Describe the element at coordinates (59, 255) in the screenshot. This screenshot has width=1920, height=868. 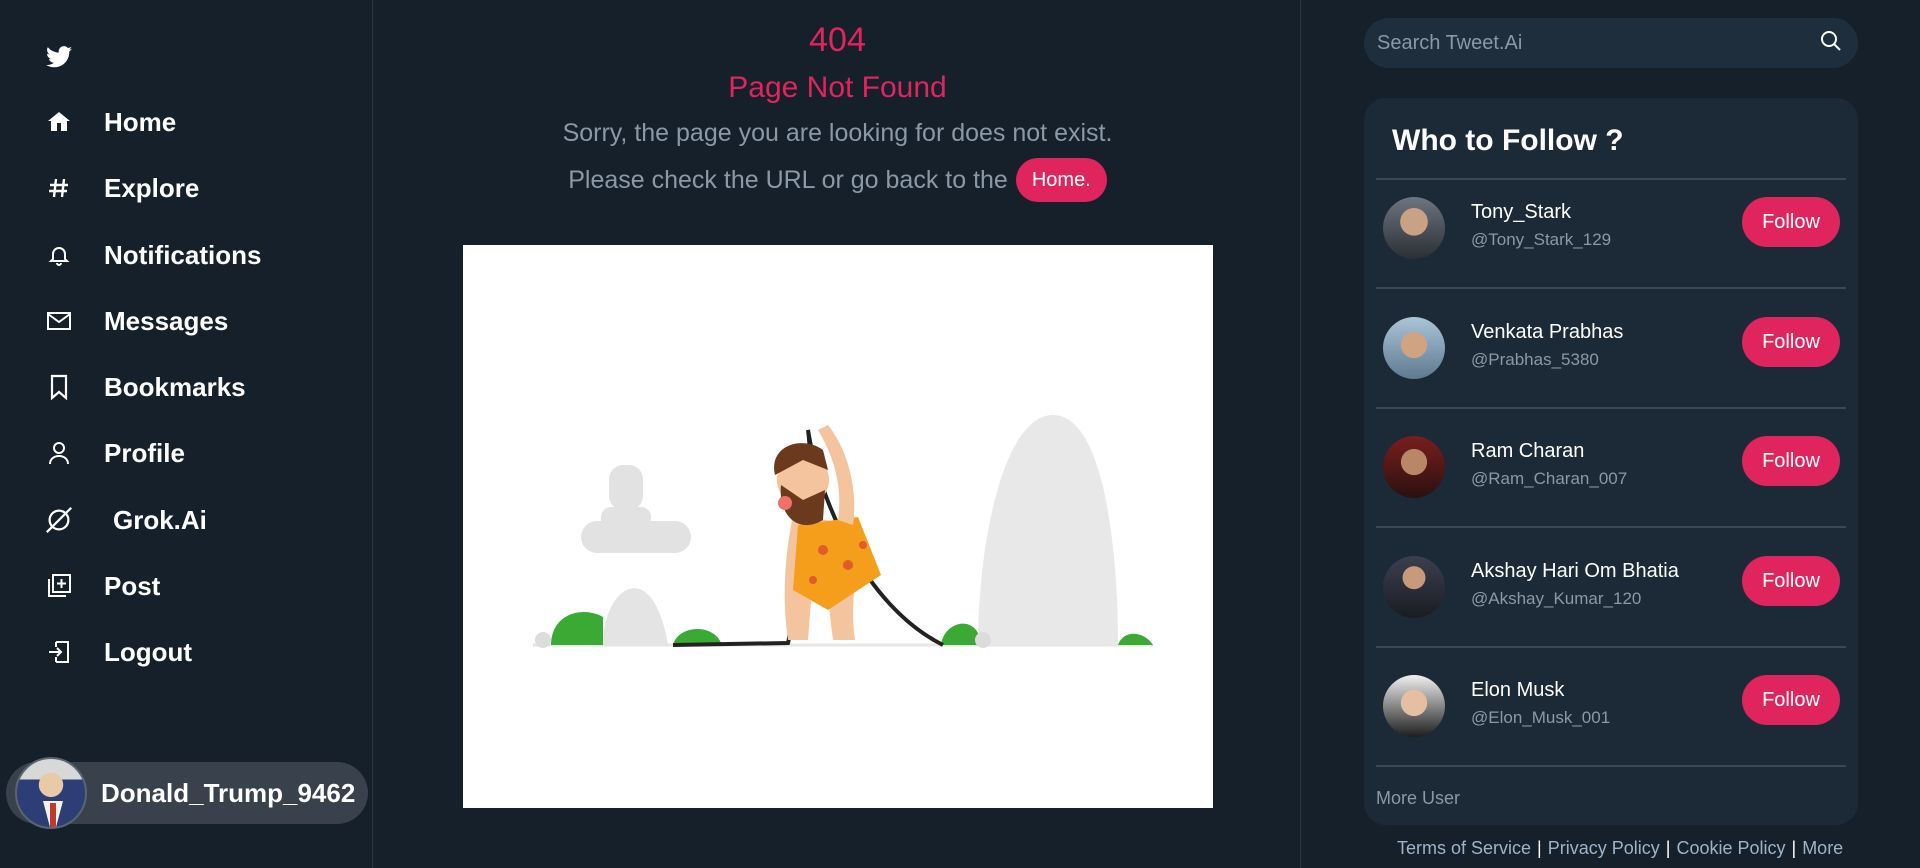
I see `bell-icon` at that location.